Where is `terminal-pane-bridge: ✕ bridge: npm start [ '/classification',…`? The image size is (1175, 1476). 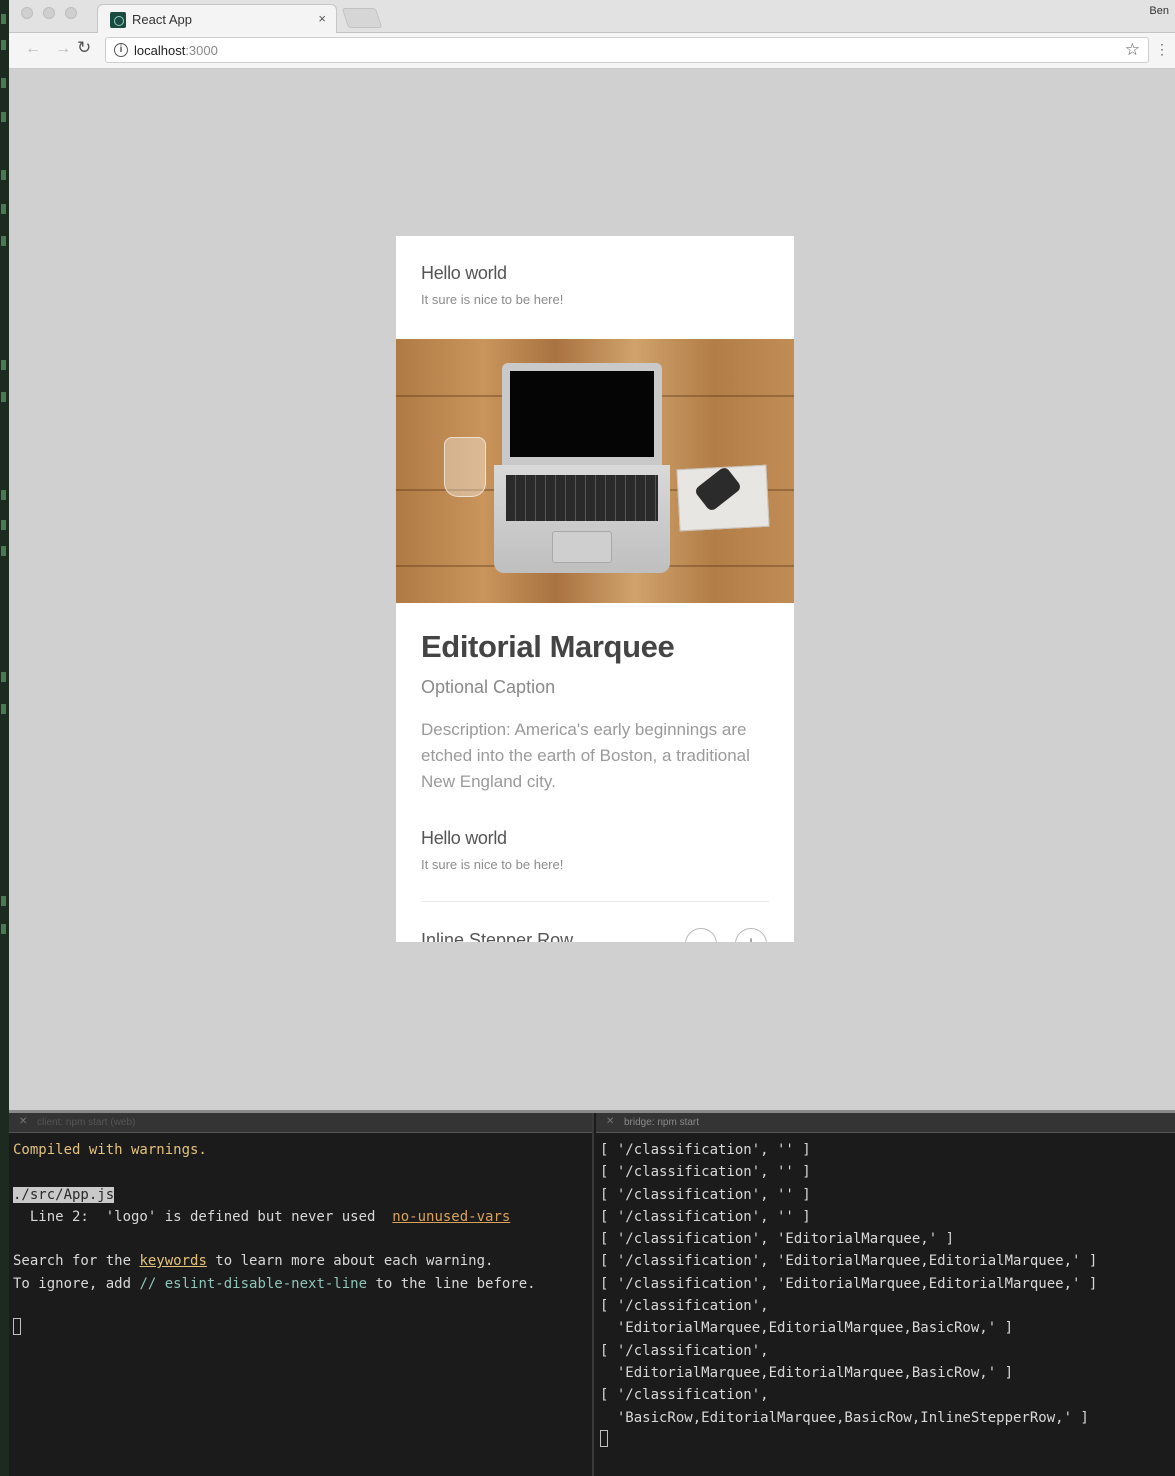 terminal-pane-bridge: ✕ bridge: npm start [ '/classification',… is located at coordinates (885, 1294).